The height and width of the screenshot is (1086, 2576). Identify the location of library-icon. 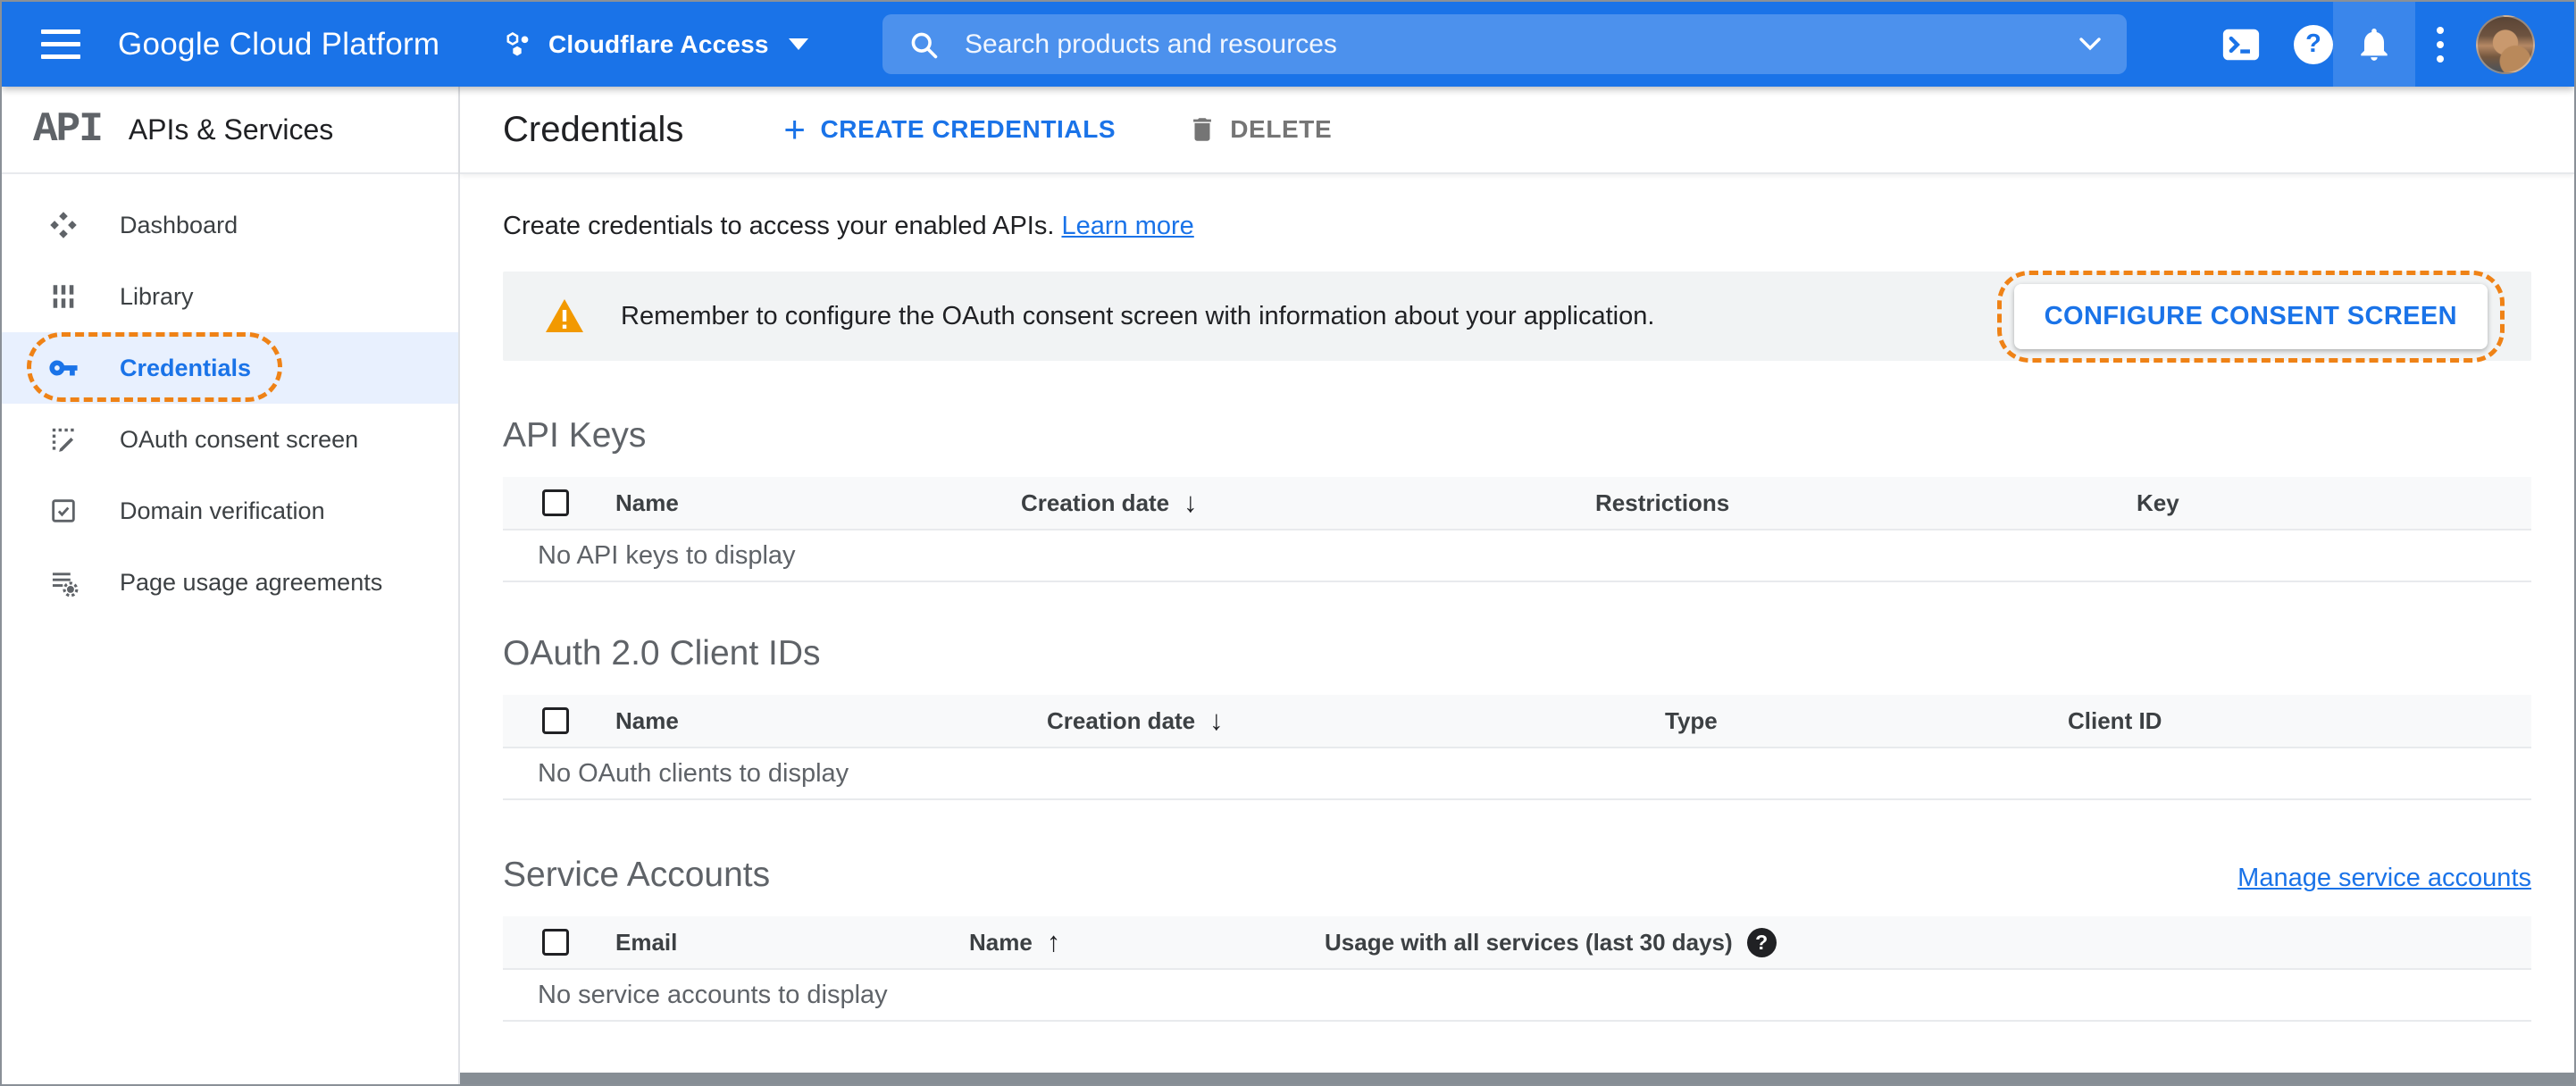
(64, 296).